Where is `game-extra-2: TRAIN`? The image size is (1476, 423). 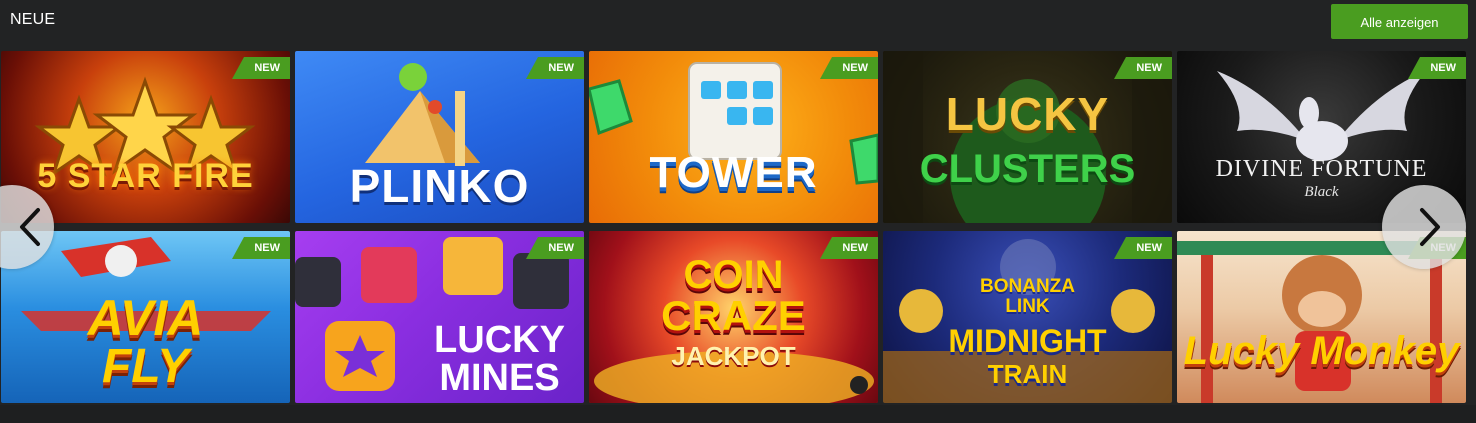
game-extra-2: TRAIN is located at coordinates (1027, 374).